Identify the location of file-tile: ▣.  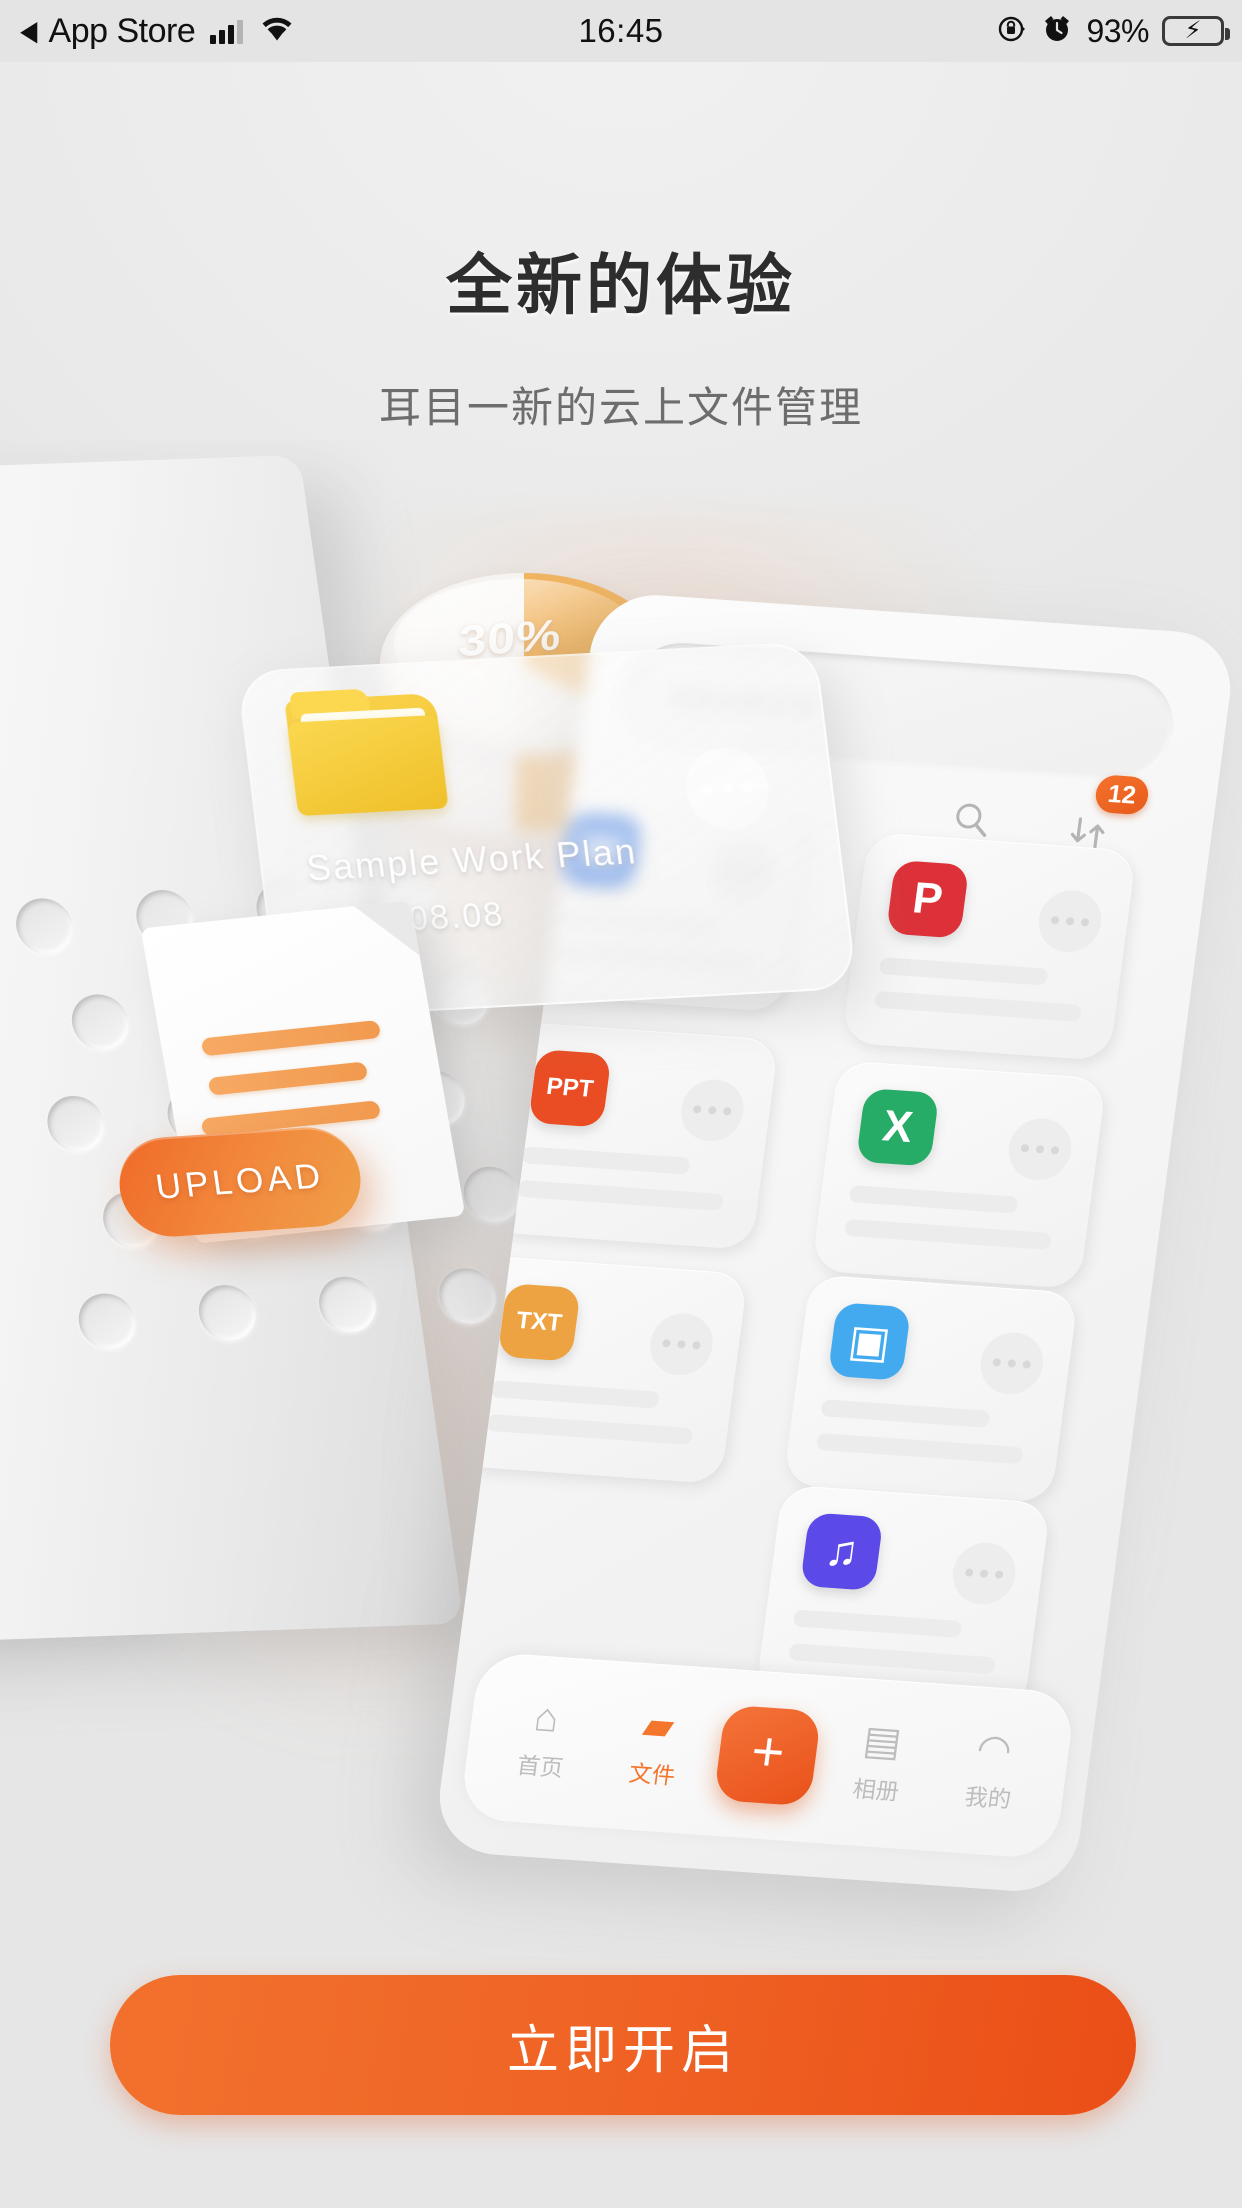
(931, 1389).